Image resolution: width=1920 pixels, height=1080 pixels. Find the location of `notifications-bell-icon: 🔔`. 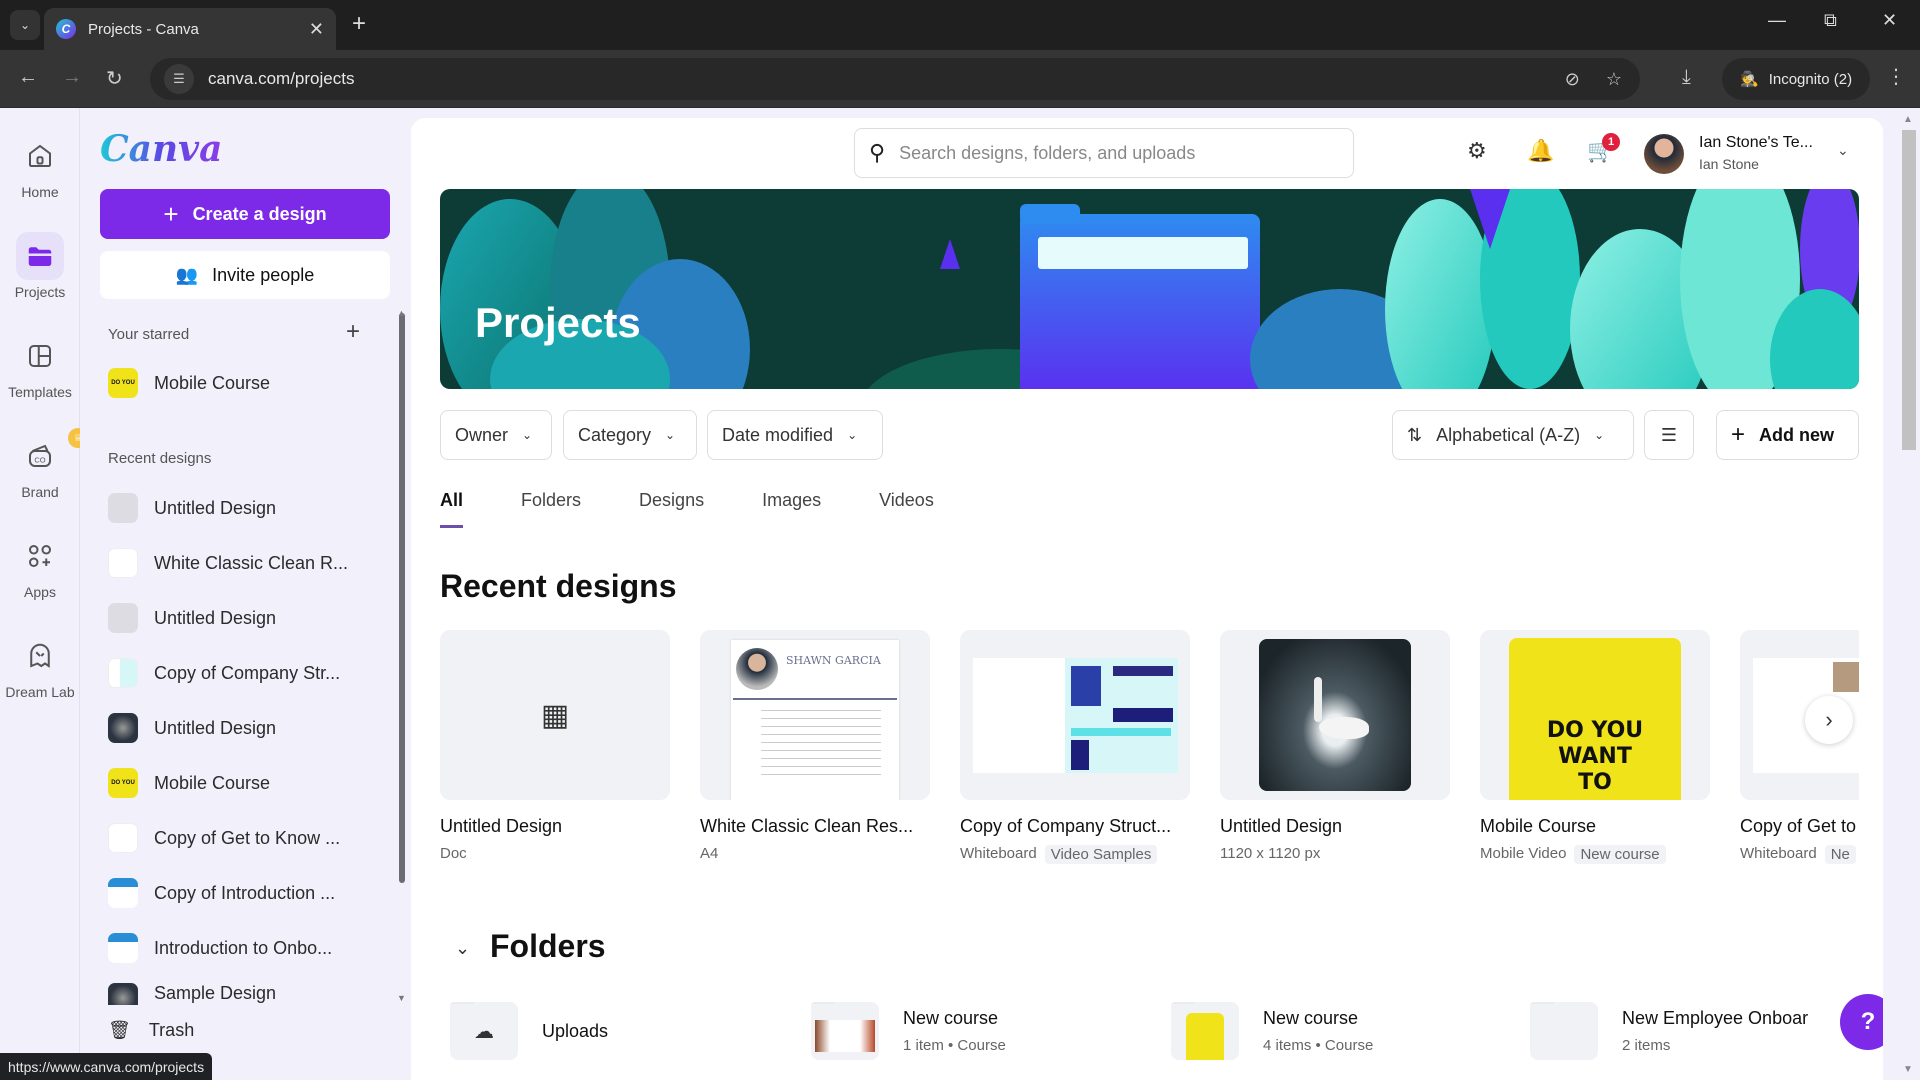

notifications-bell-icon: 🔔 is located at coordinates (1540, 151).